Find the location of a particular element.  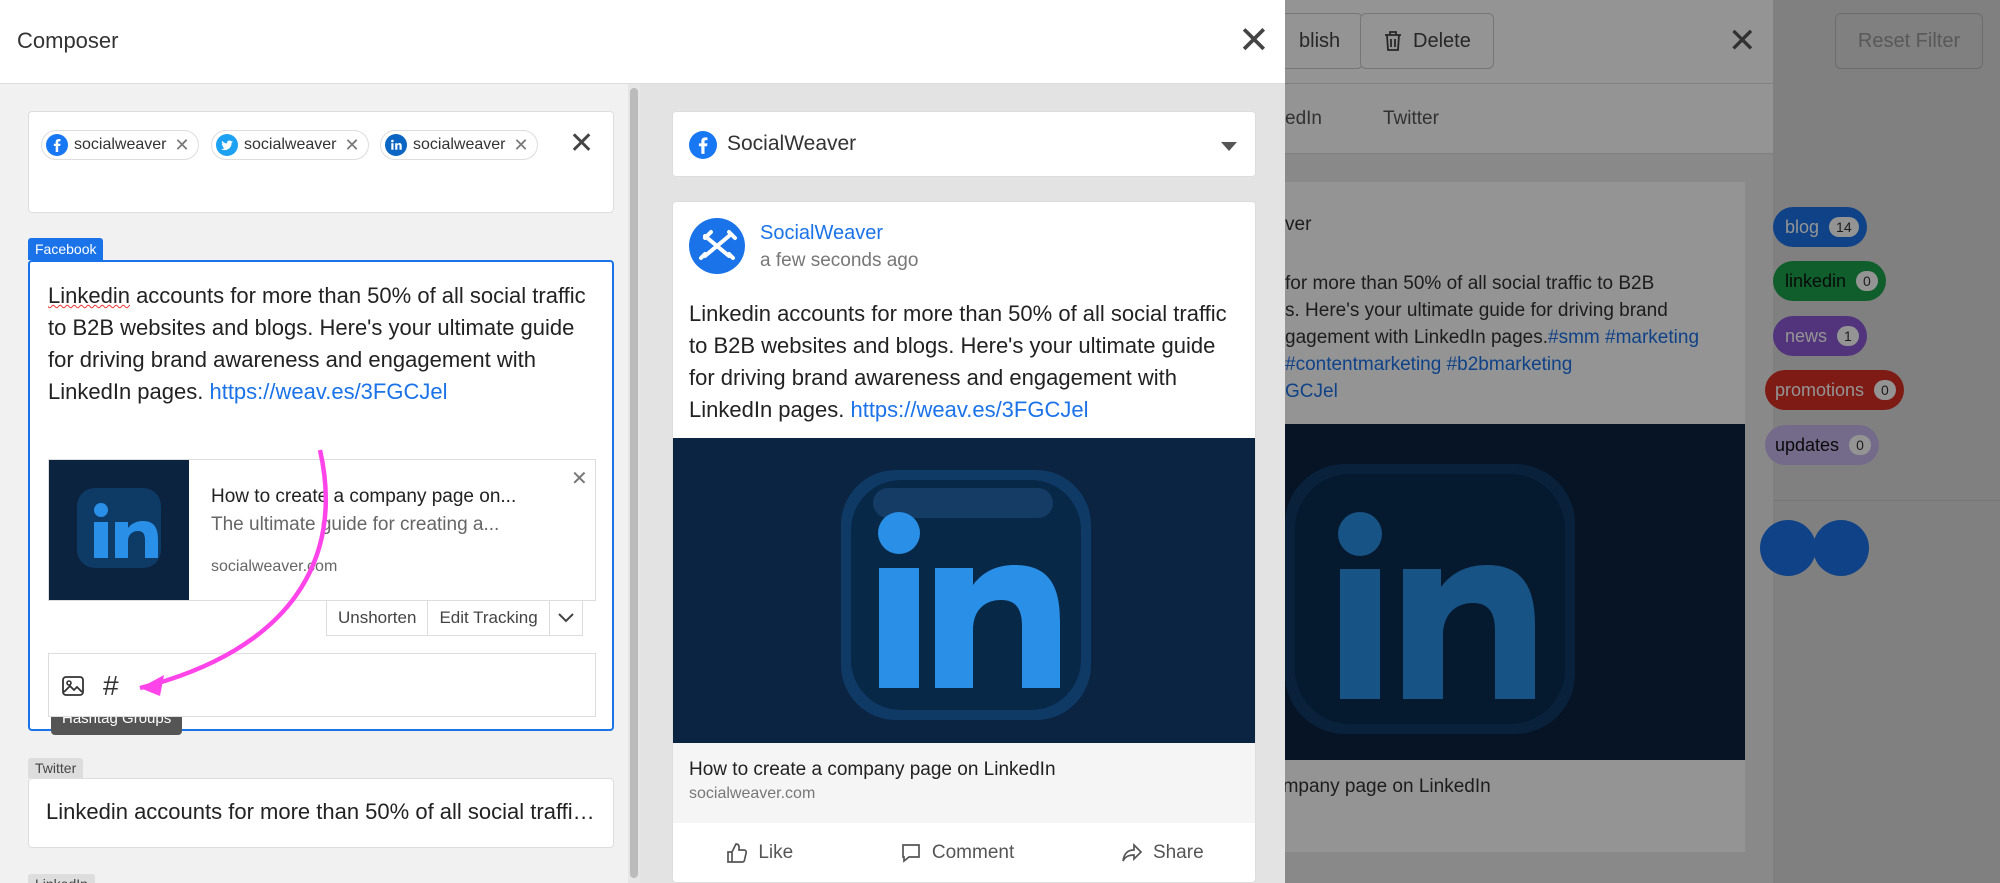

page-name-link: SocialWeaver is located at coordinates (821, 233).